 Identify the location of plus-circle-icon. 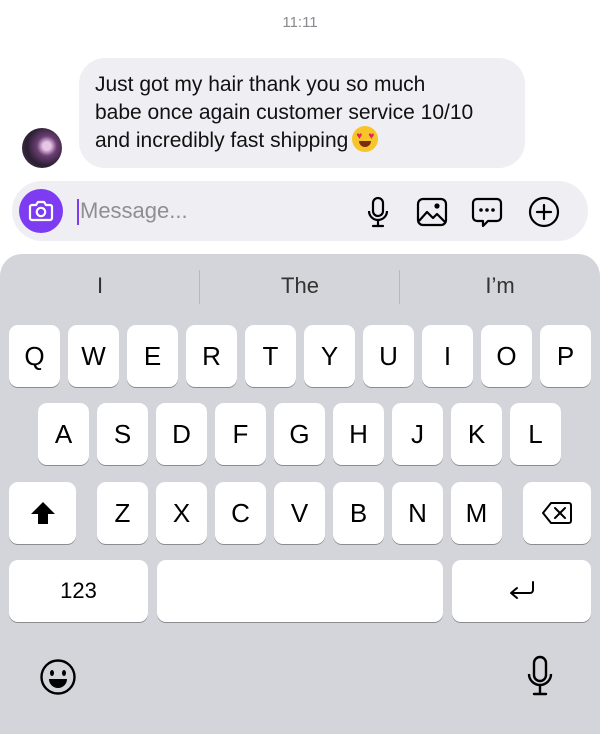
(544, 212).